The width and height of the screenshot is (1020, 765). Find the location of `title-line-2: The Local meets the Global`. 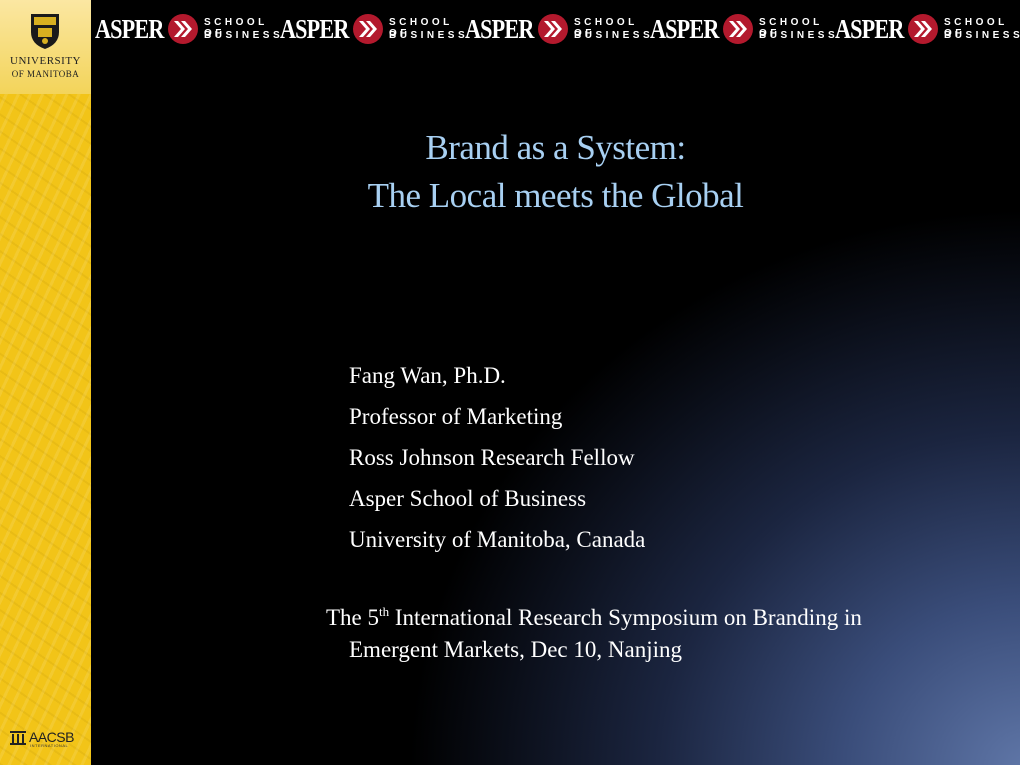

title-line-2: The Local meets the Global is located at coordinates (555, 195).